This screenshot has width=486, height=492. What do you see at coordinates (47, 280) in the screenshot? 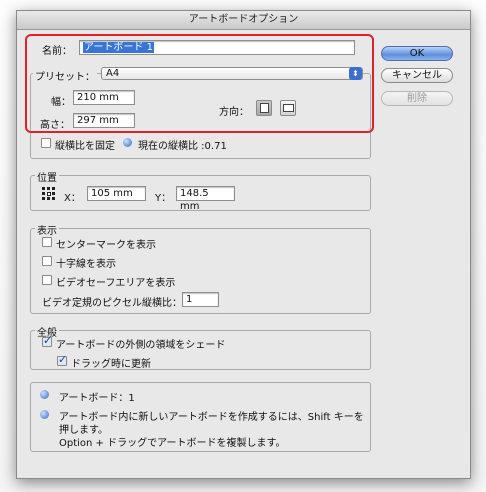
I see `show-video-safe-checkbox` at bounding box center [47, 280].